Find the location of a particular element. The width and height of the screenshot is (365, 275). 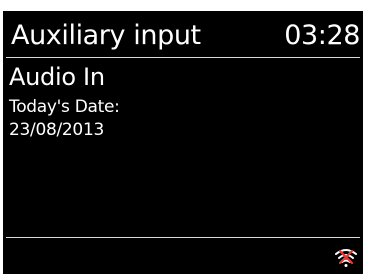

mode-label: Audio In is located at coordinates (57, 77).